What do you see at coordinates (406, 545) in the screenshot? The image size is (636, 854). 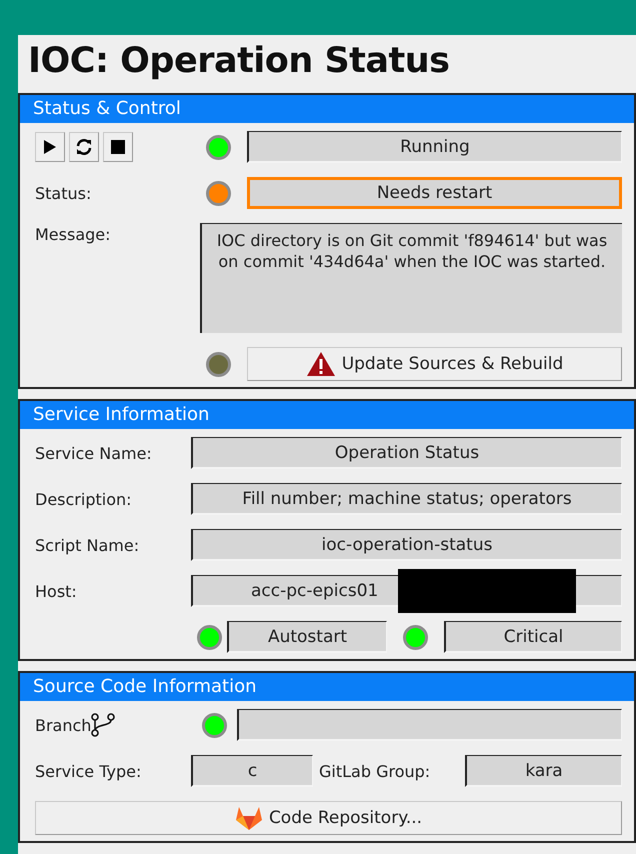 I see `value-field: ioc-operation-status` at bounding box center [406, 545].